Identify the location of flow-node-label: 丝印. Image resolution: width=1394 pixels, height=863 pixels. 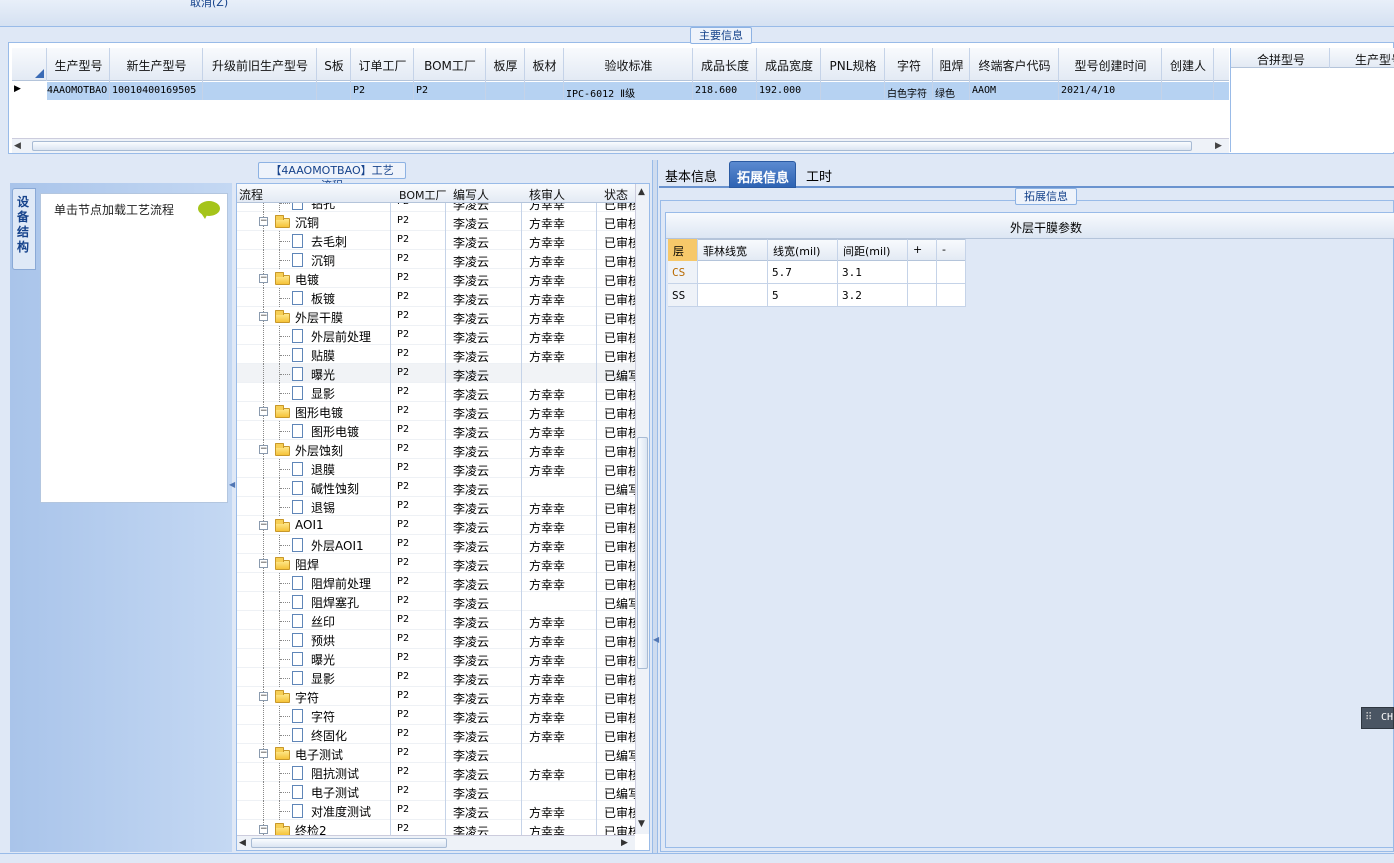
(323, 621).